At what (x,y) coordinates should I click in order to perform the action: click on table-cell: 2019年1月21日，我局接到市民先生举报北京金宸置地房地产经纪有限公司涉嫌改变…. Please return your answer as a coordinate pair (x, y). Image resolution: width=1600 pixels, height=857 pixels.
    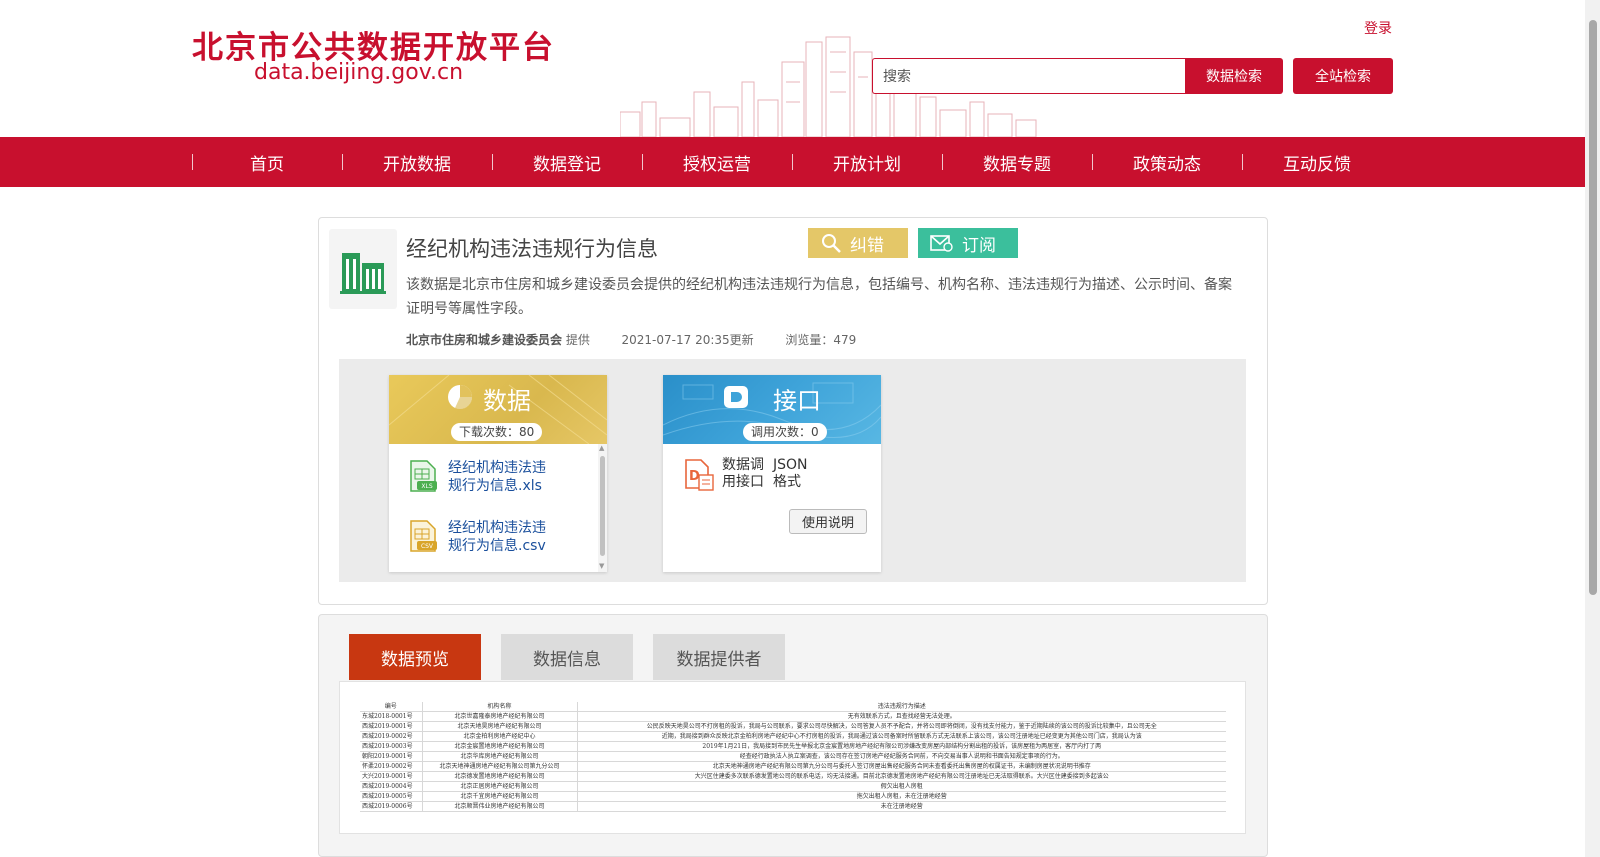
    Looking at the image, I should click on (901, 747).